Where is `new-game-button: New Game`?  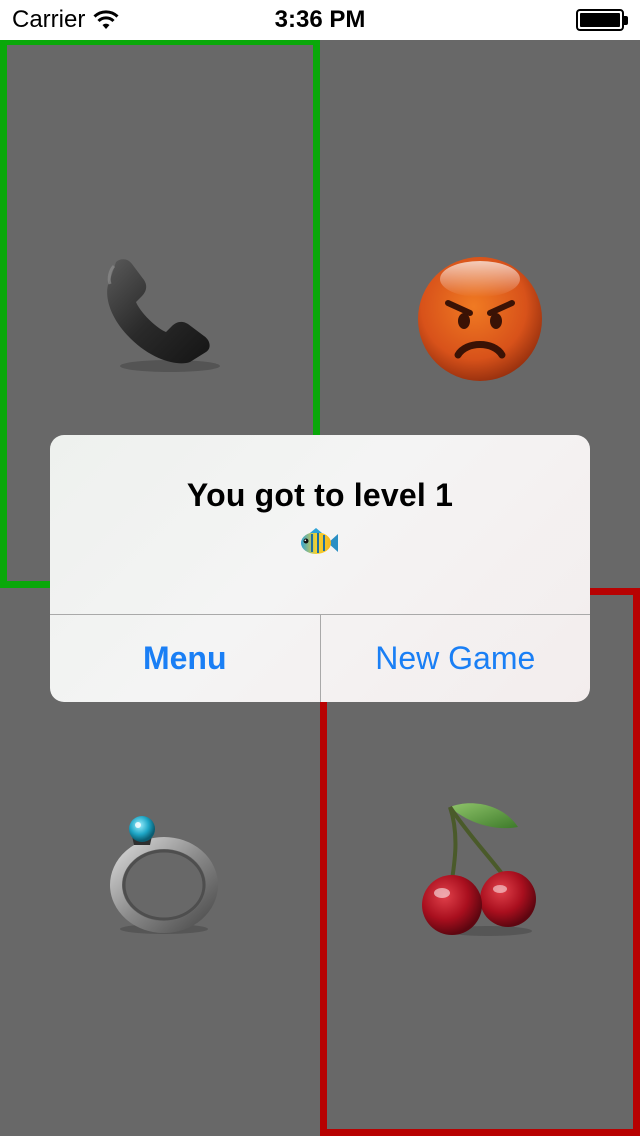
new-game-button: New Game is located at coordinates (456, 658).